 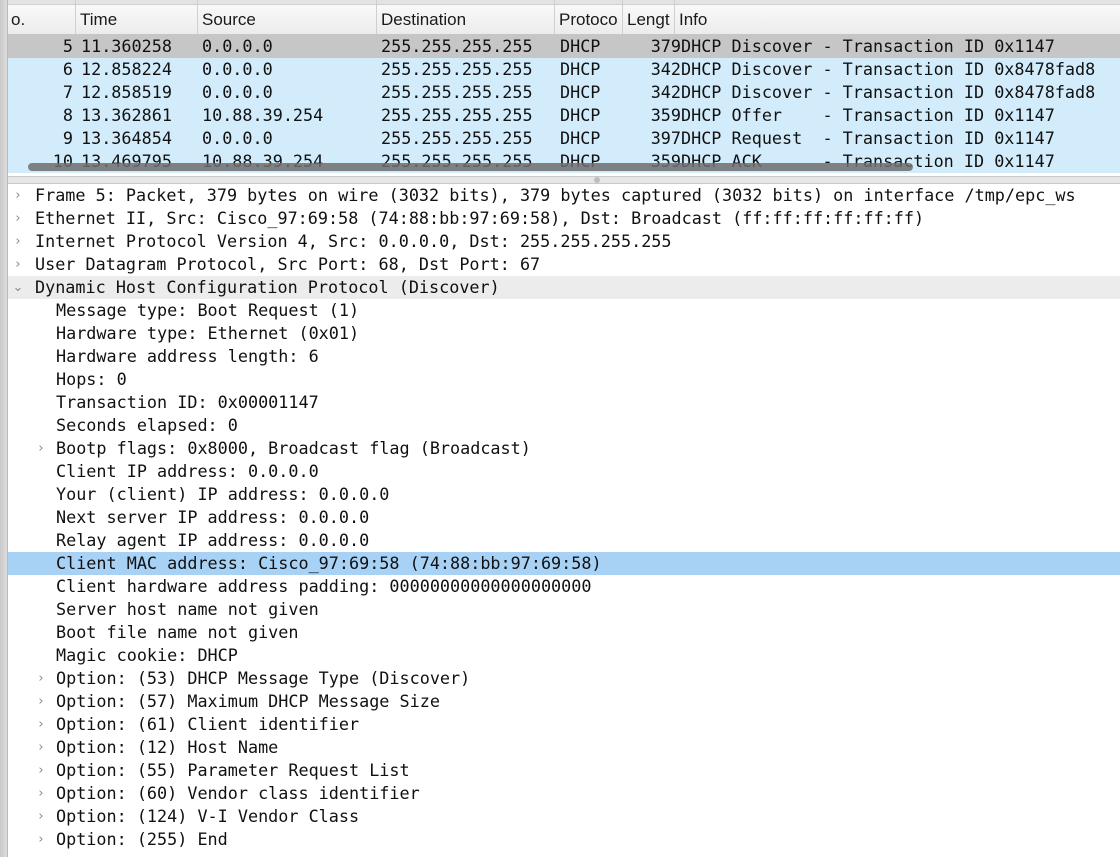 I want to click on detail-tree-item: Magic cookie: DHCP, so click(x=564, y=655).